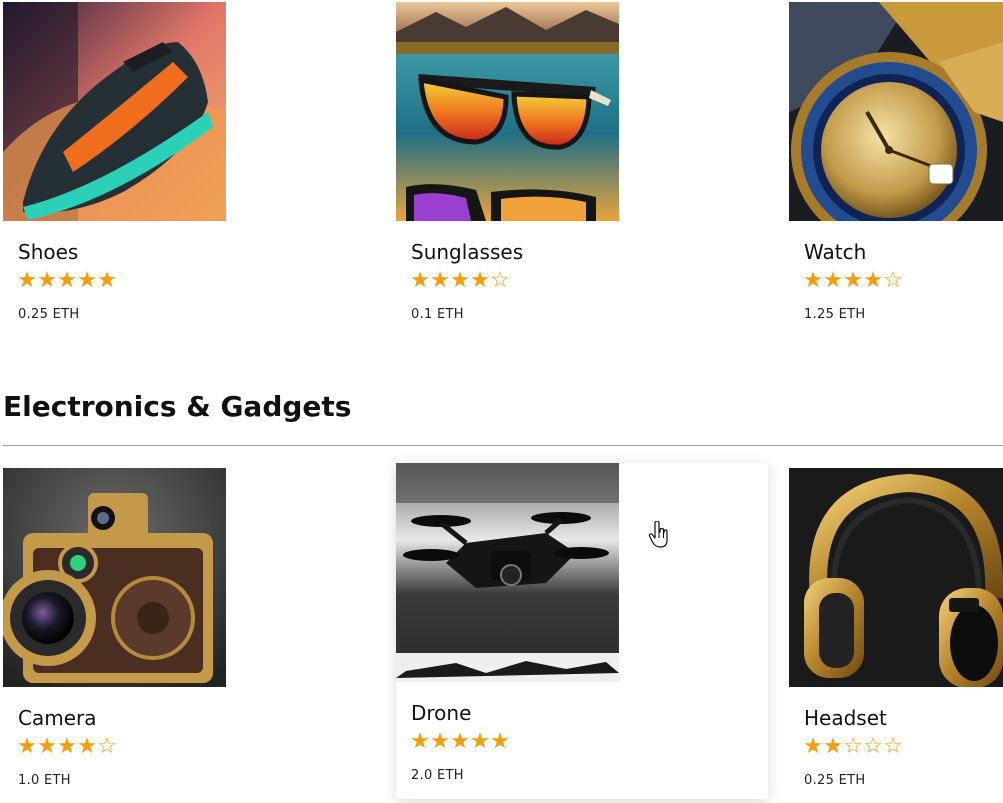 The width and height of the screenshot is (1003, 803). Describe the element at coordinates (467, 252) in the screenshot. I see `product-name: Sunglasses` at that location.